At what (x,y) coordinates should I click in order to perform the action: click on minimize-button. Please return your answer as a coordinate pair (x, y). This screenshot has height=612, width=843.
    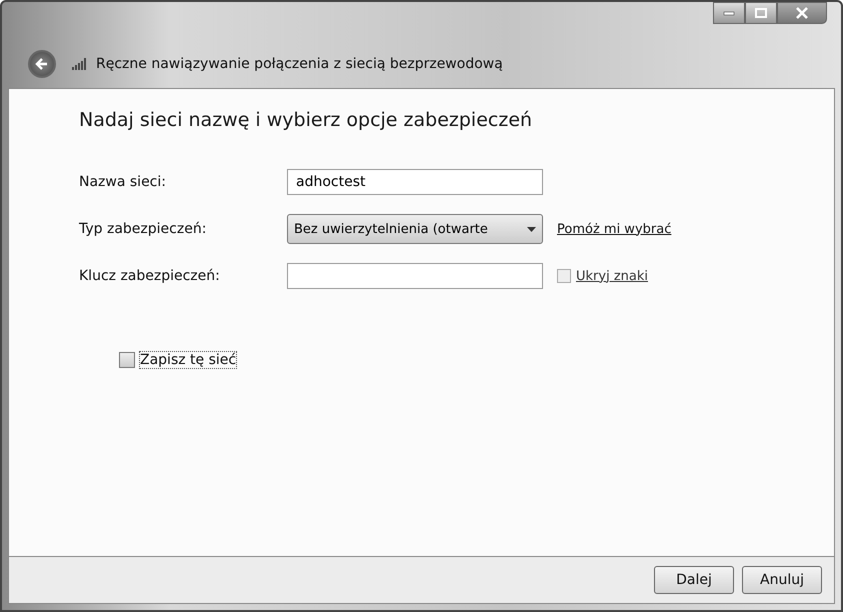
    Looking at the image, I should click on (729, 13).